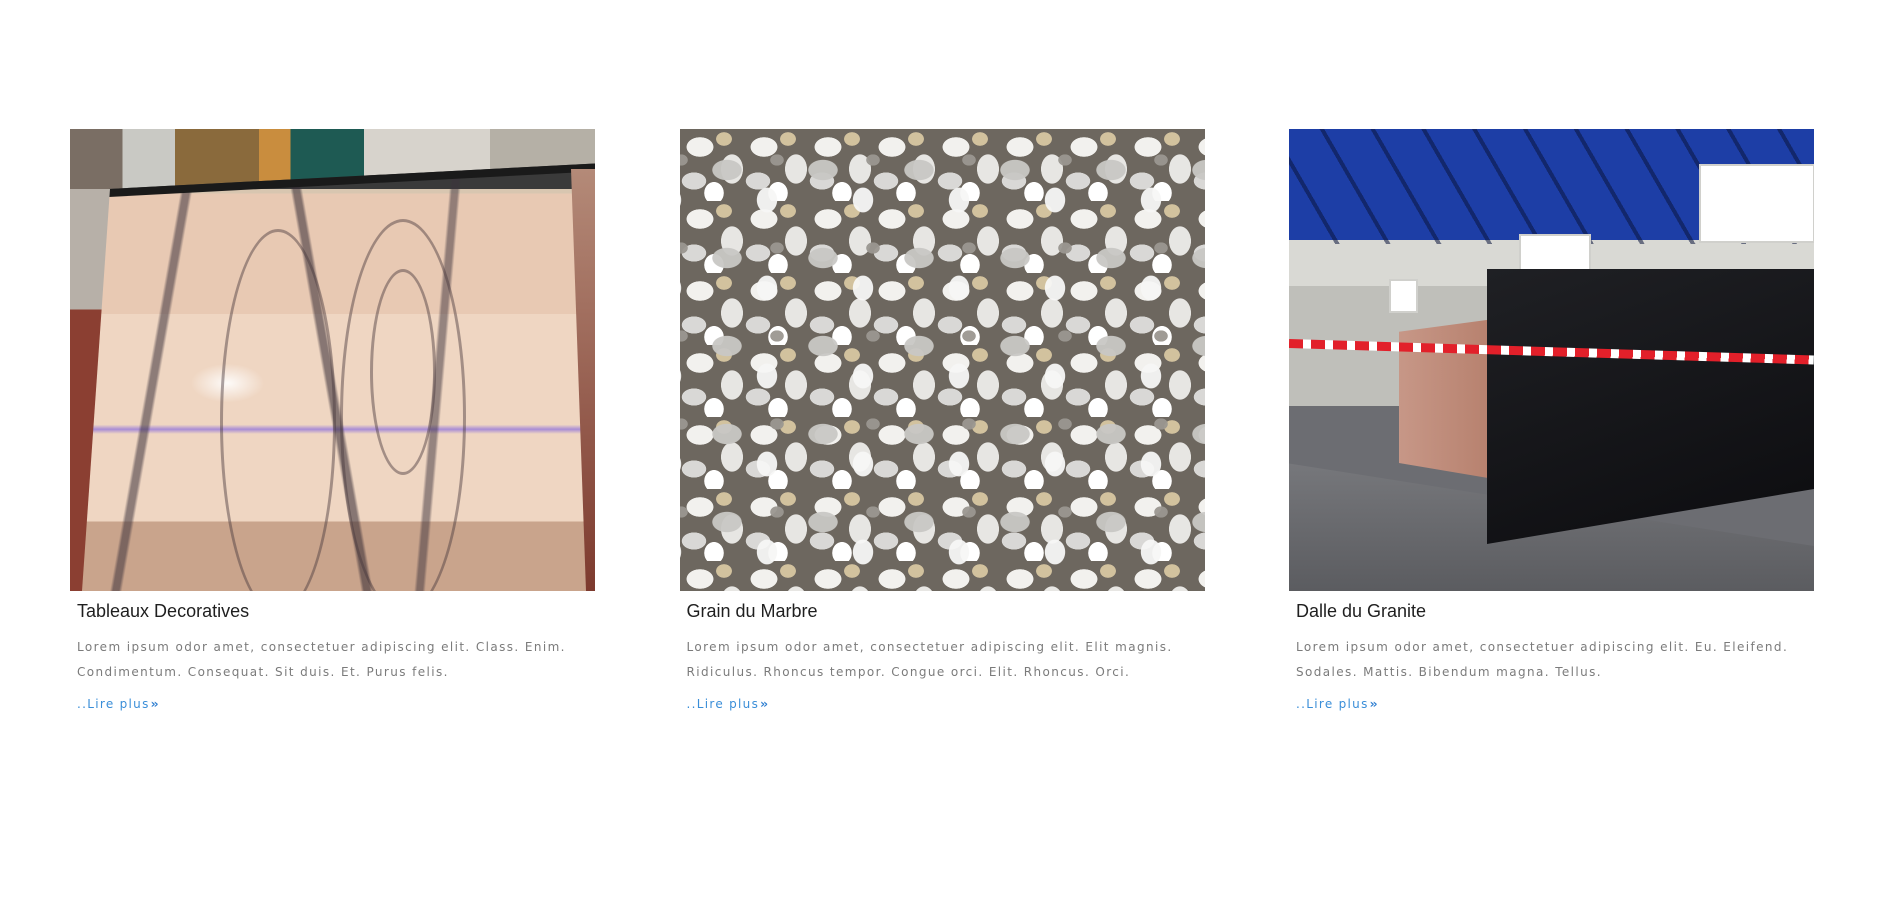 The width and height of the screenshot is (1877, 902). I want to click on card-image-marble-slab, so click(332, 360).